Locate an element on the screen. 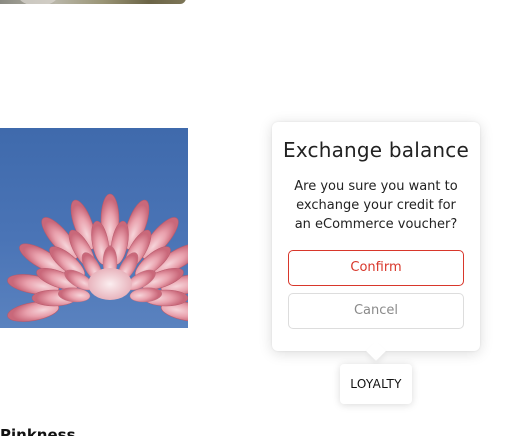 Image resolution: width=507 pixels, height=436 pixels. confirm-button: Confirm is located at coordinates (376, 268).